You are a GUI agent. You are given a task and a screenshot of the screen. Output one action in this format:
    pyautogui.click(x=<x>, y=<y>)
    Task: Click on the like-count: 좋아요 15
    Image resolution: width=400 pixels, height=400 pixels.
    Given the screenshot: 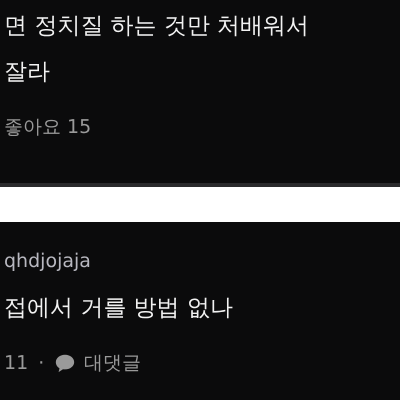 What is the action you would take?
    pyautogui.click(x=48, y=127)
    